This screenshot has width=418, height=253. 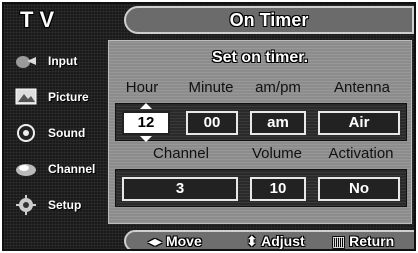 I want to click on sidebar-item-label: Picture, so click(x=68, y=97).